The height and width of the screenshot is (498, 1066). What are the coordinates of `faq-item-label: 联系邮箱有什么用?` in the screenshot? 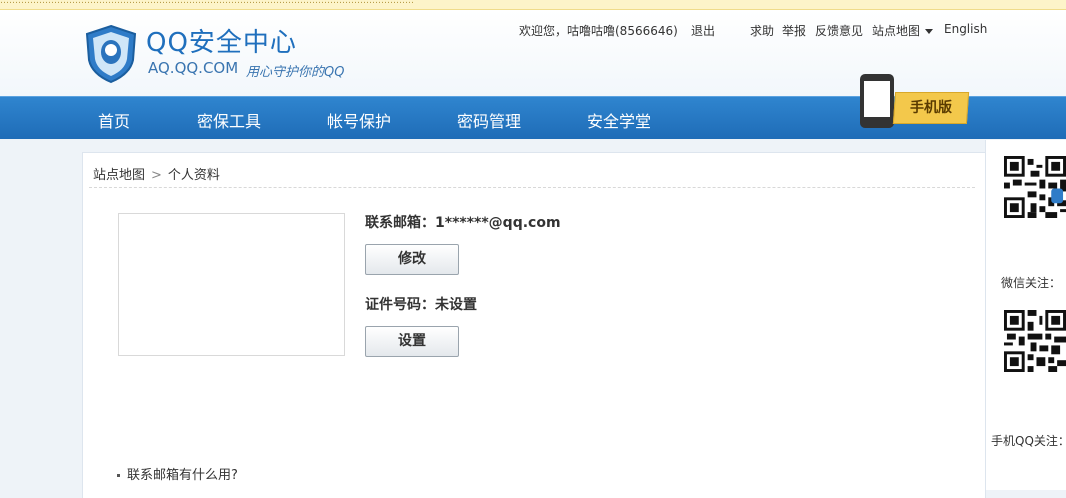 It's located at (182, 475).